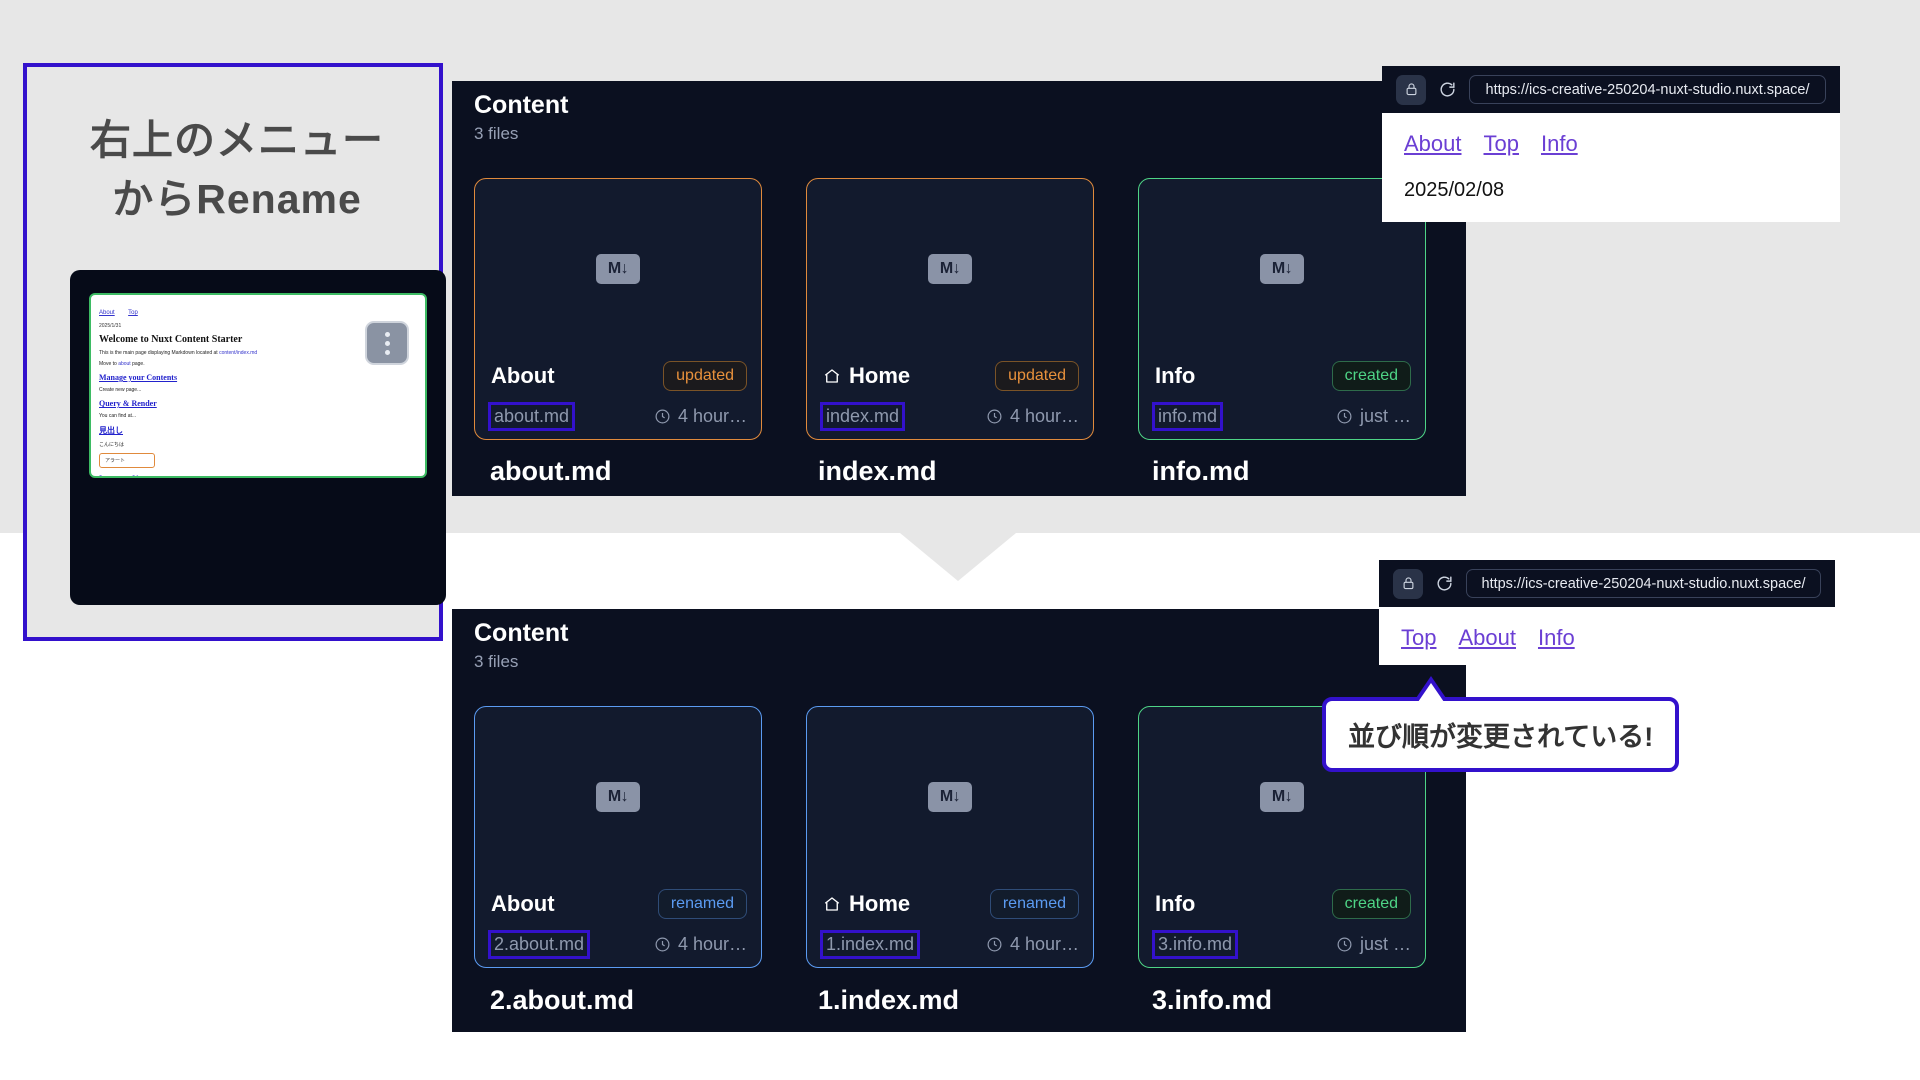 Image resolution: width=1920 pixels, height=1080 pixels. I want to click on card-title: Info, so click(1175, 904).